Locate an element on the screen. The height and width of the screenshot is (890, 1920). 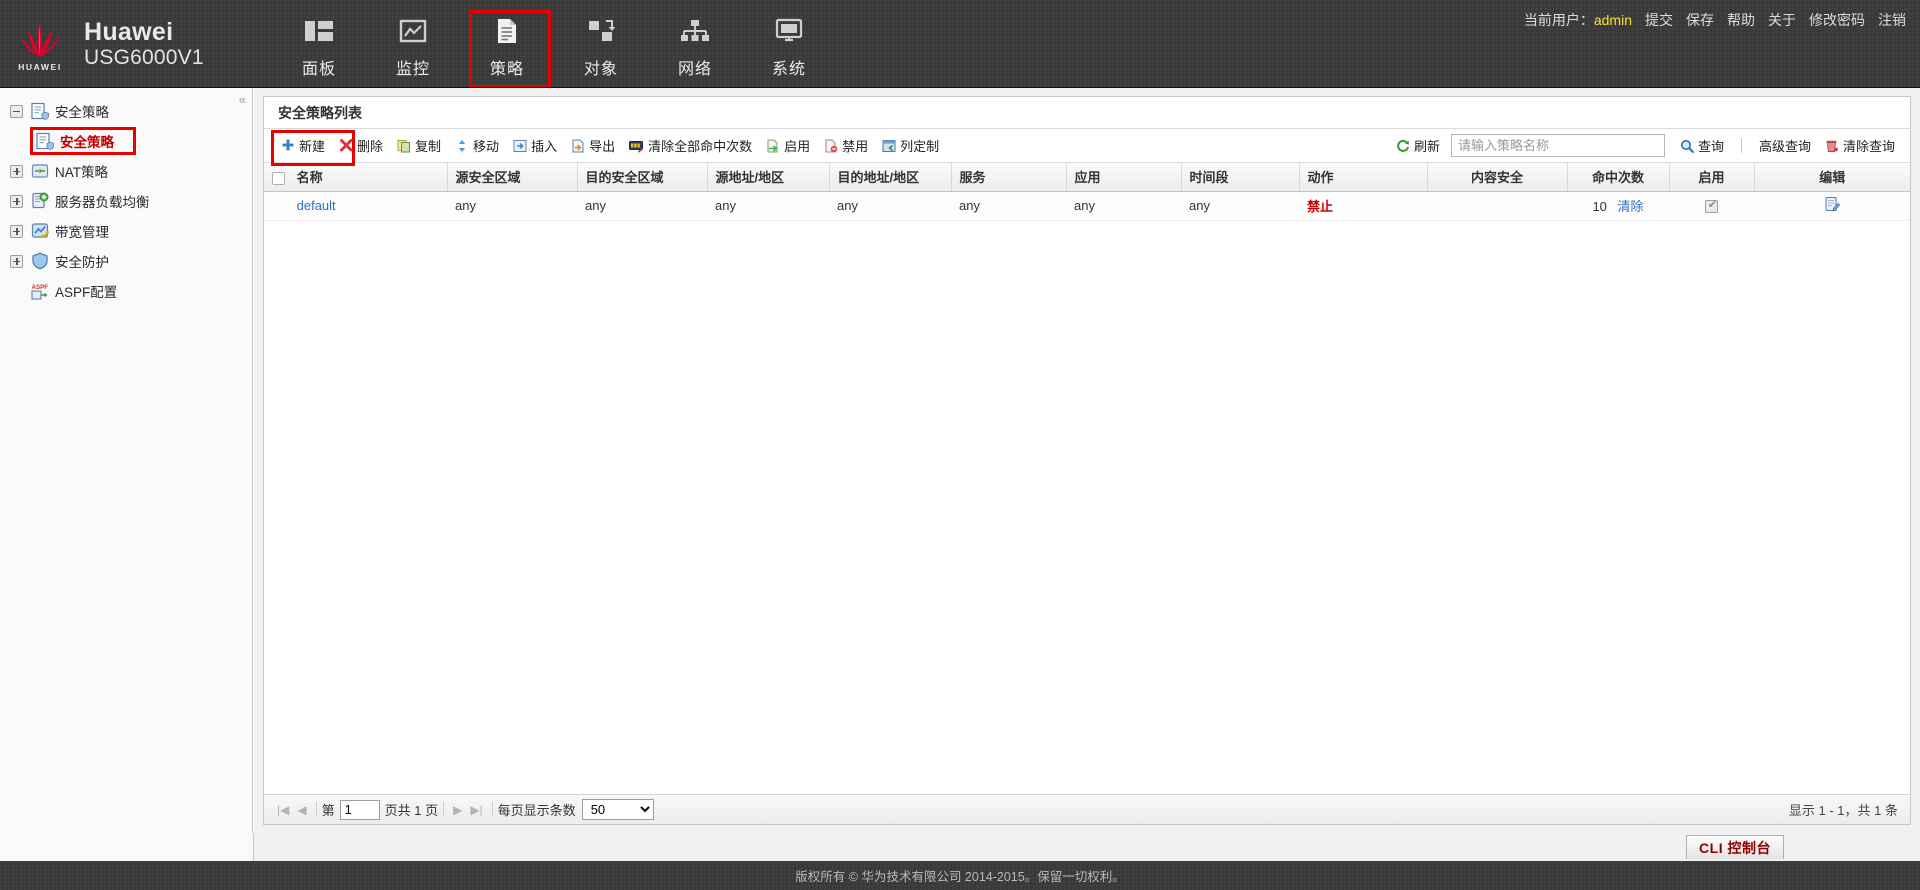
enabled-checkbox is located at coordinates (1712, 206).